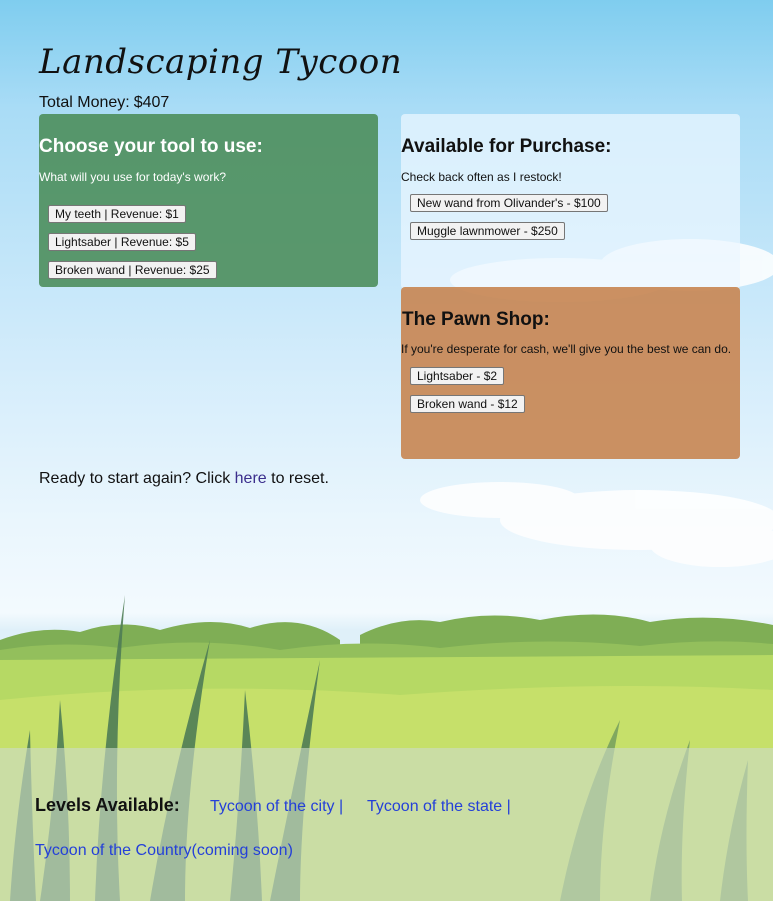 This screenshot has width=773, height=901. Describe the element at coordinates (476, 319) in the screenshot. I see `pawn-shop-heading: The Pawn Shop:` at that location.